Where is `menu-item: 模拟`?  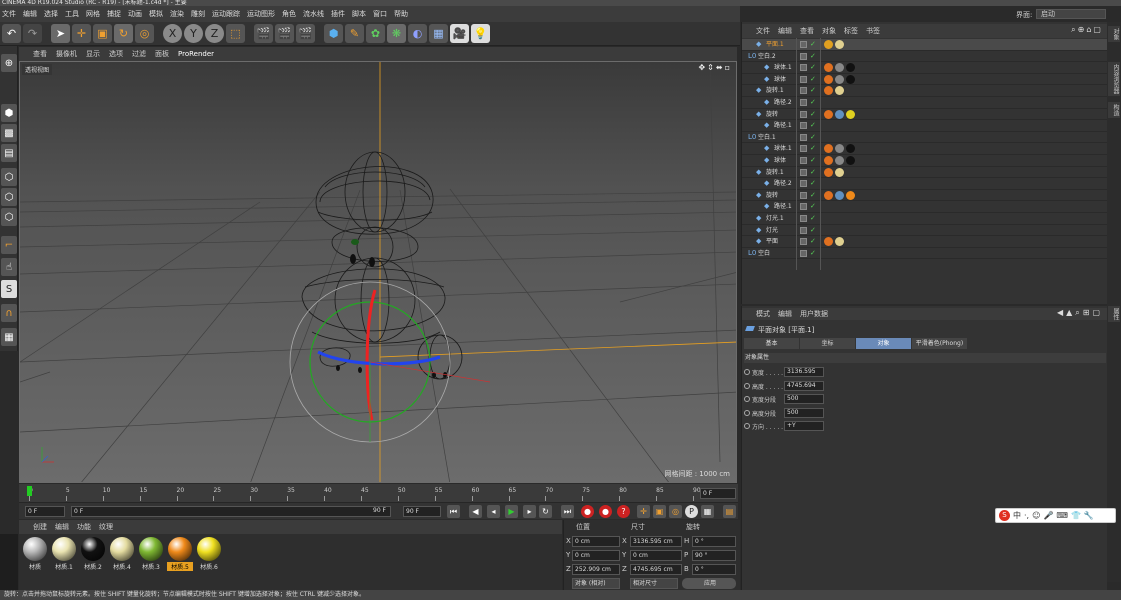 menu-item: 模拟 is located at coordinates (156, 14).